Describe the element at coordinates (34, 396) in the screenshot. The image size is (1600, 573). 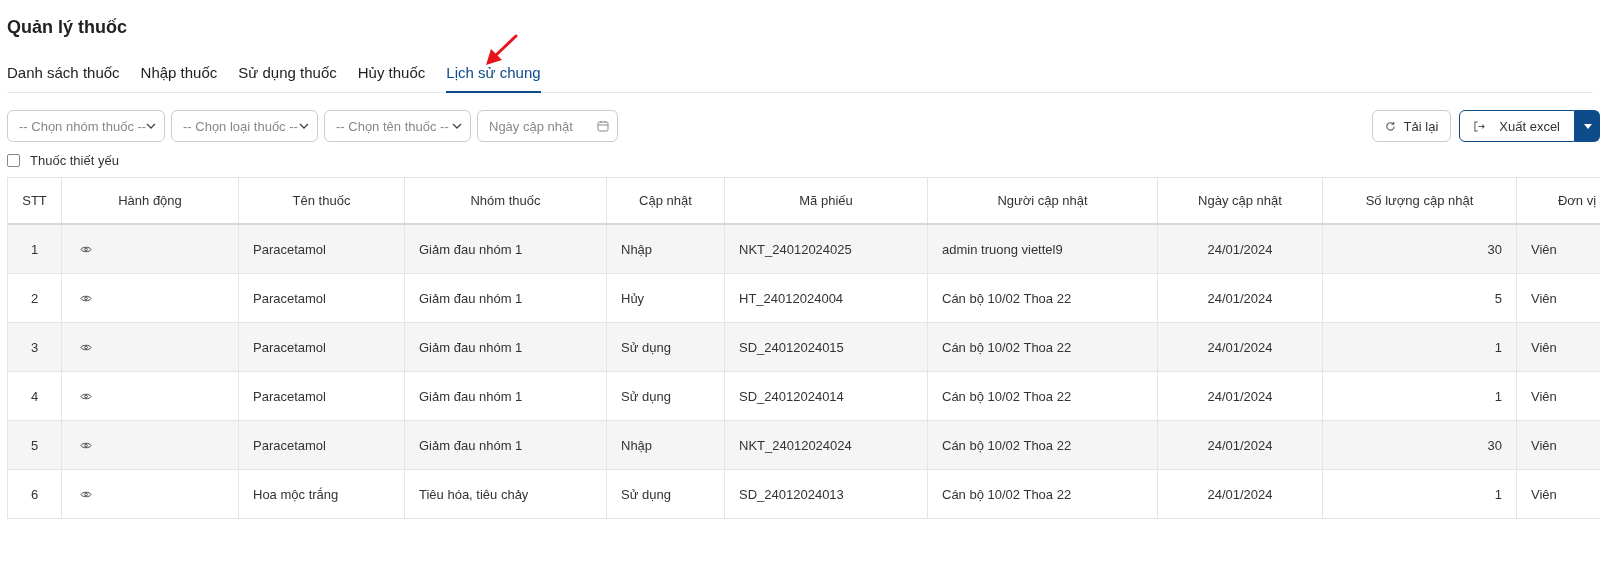
I see `table-cell: 4` at that location.